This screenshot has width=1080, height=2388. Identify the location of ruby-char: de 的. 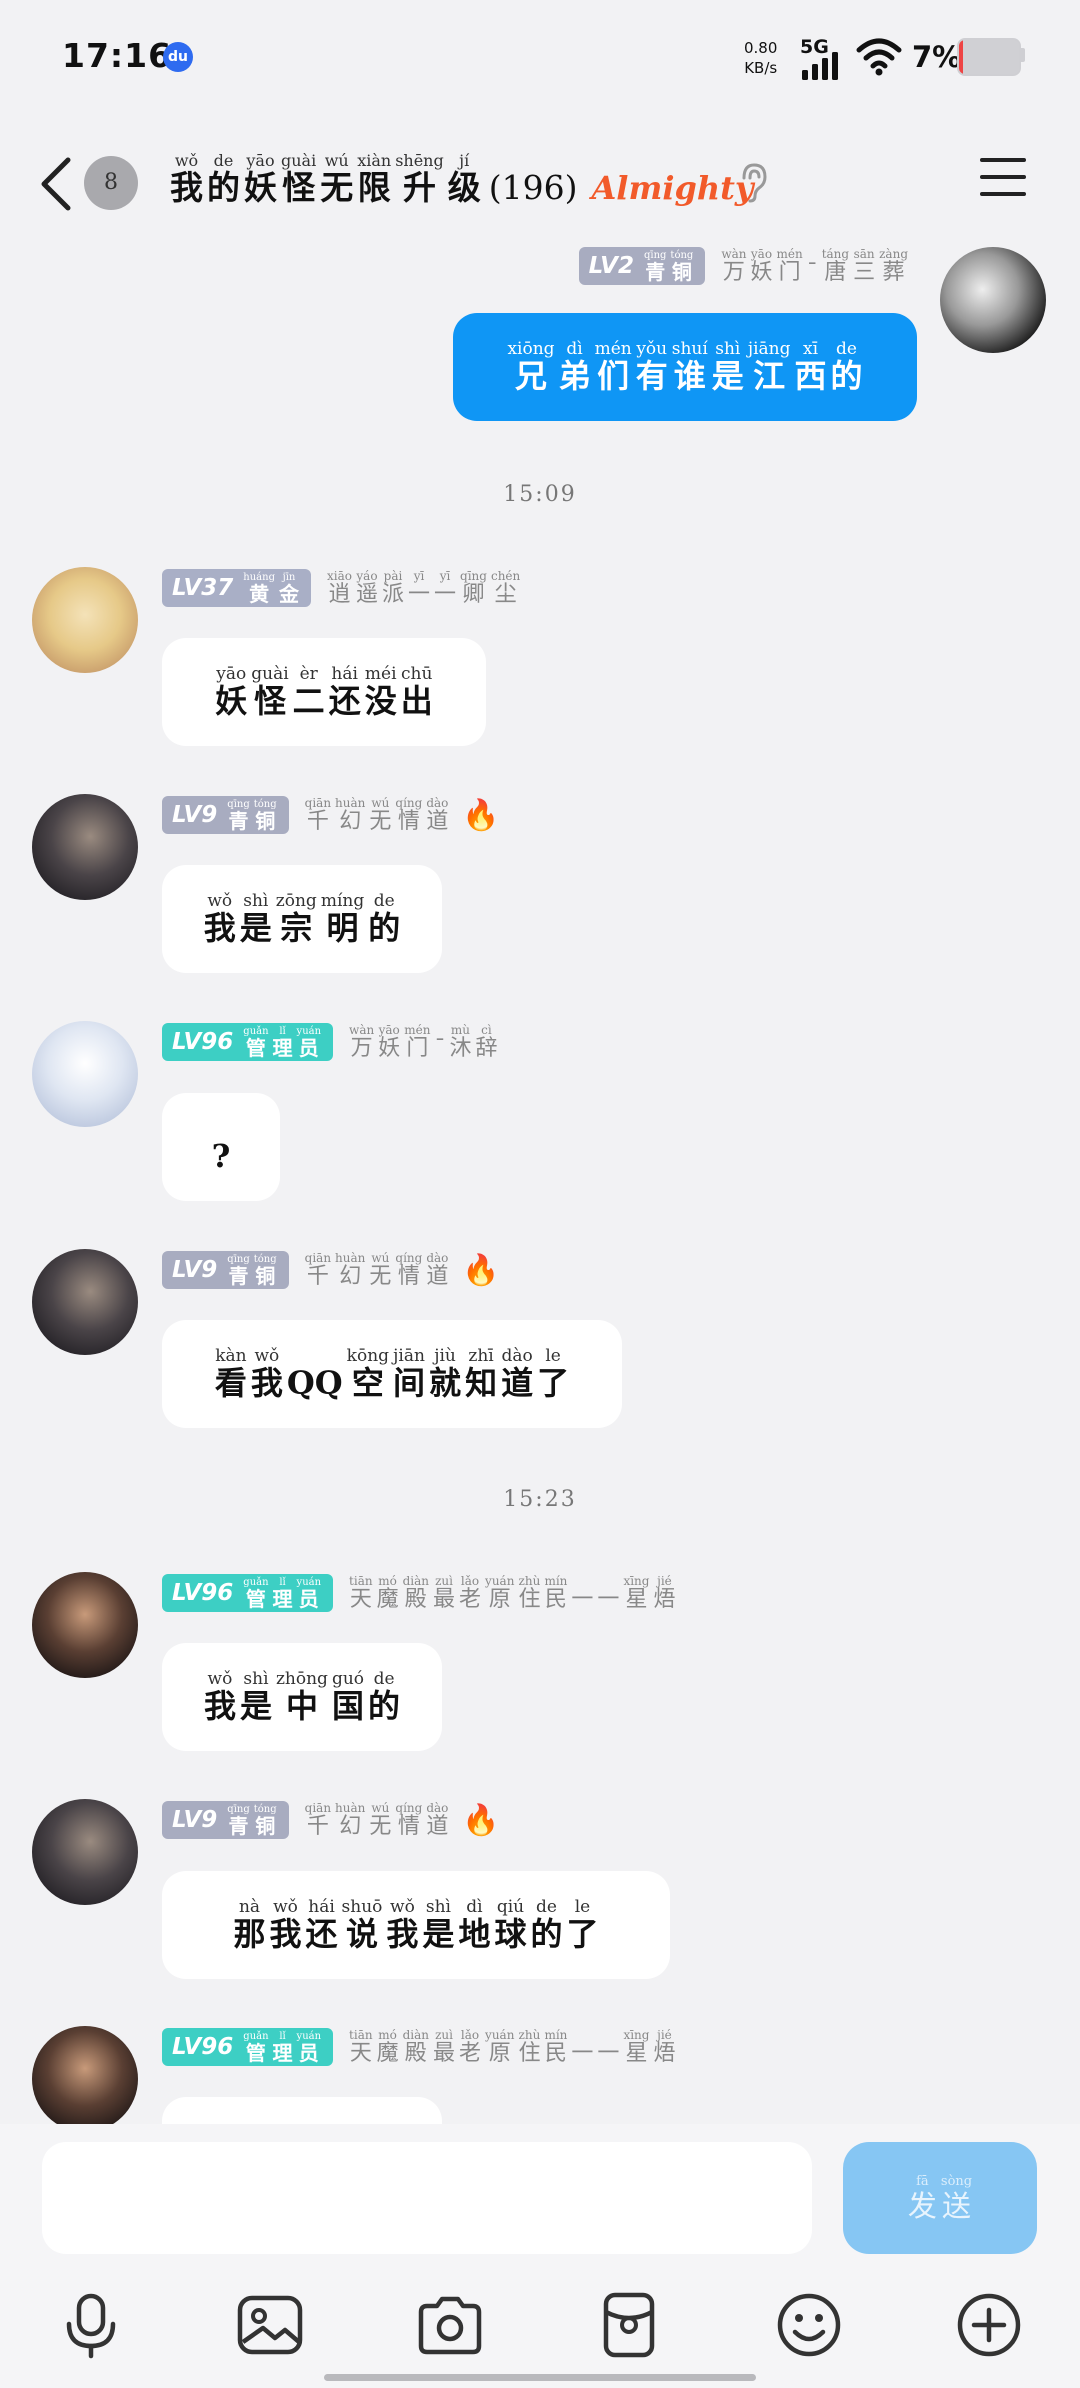
(546, 1924).